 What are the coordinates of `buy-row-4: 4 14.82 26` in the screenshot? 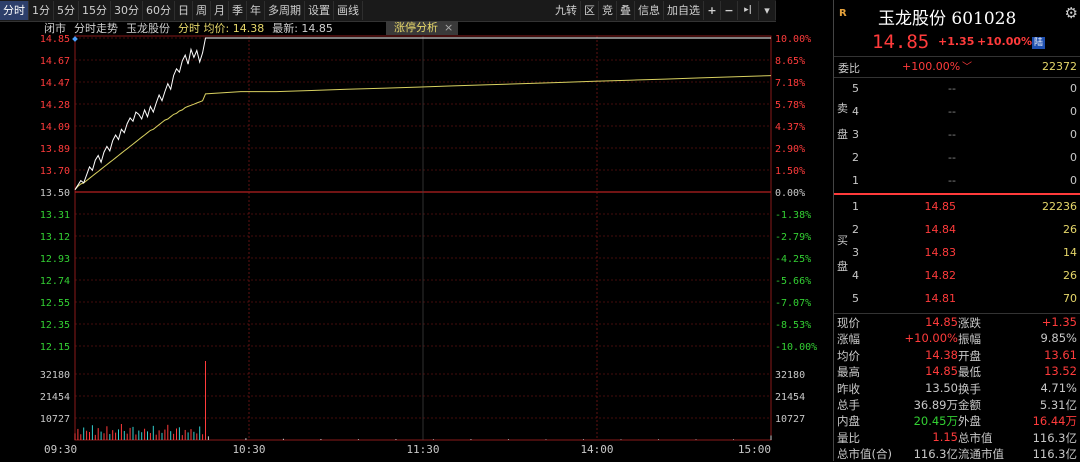 It's located at (957, 276).